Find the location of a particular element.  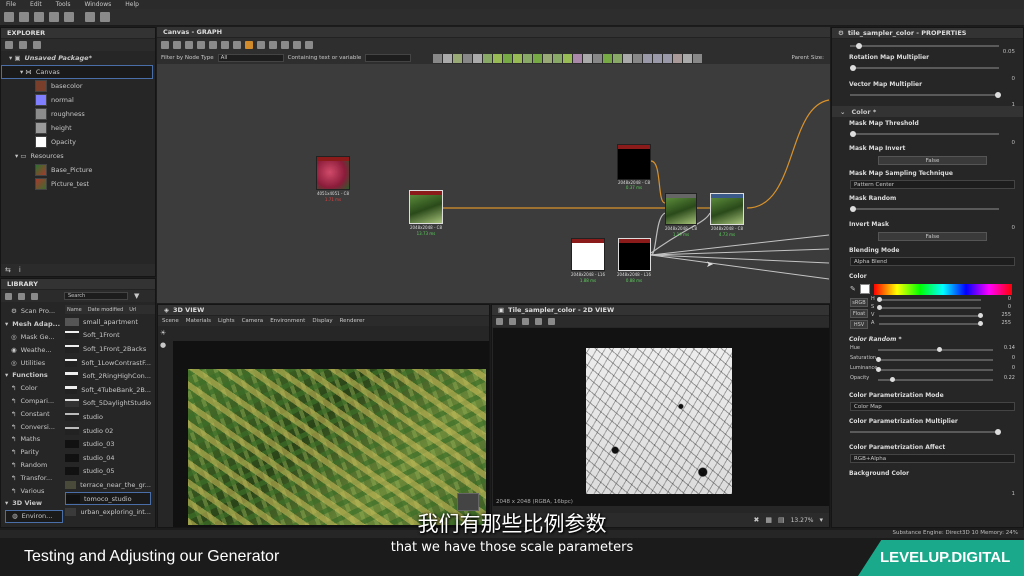

sun-icon: ☀ is located at coordinates (165, 333).